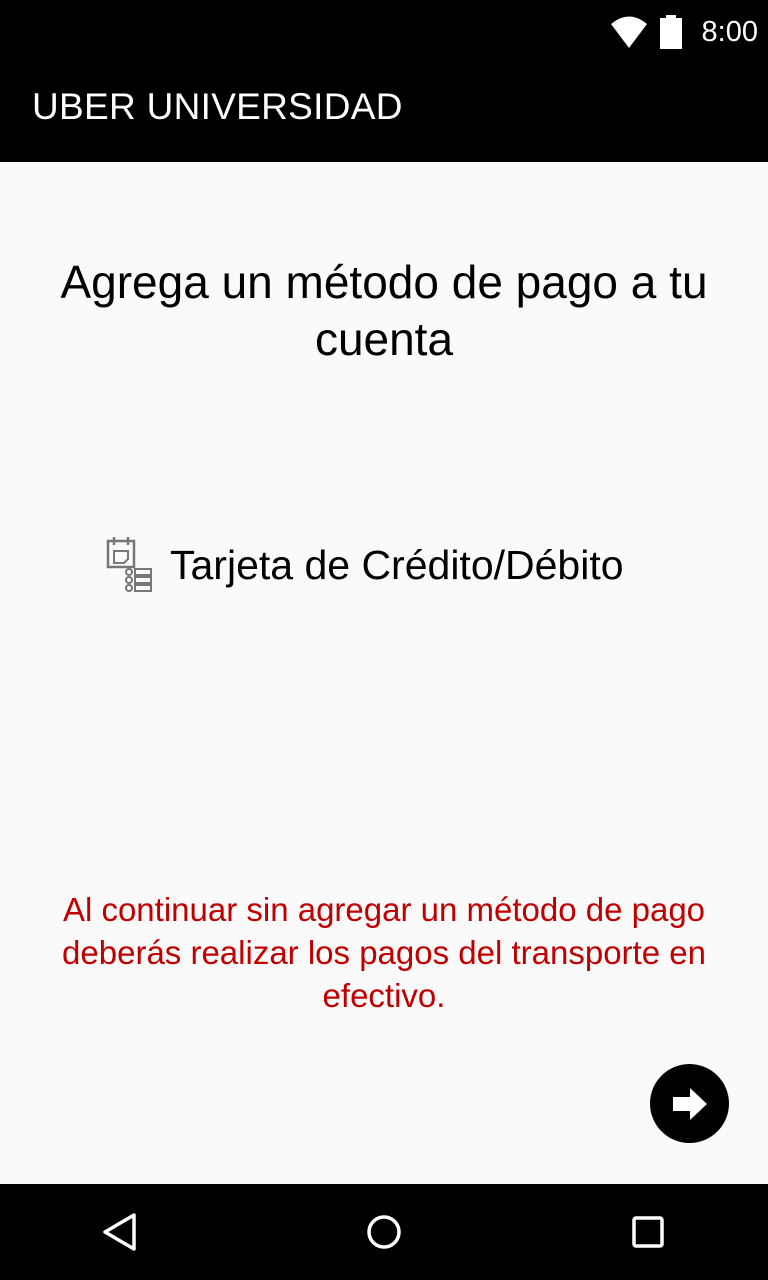 The height and width of the screenshot is (1280, 768). I want to click on wifi-icon, so click(628, 32).